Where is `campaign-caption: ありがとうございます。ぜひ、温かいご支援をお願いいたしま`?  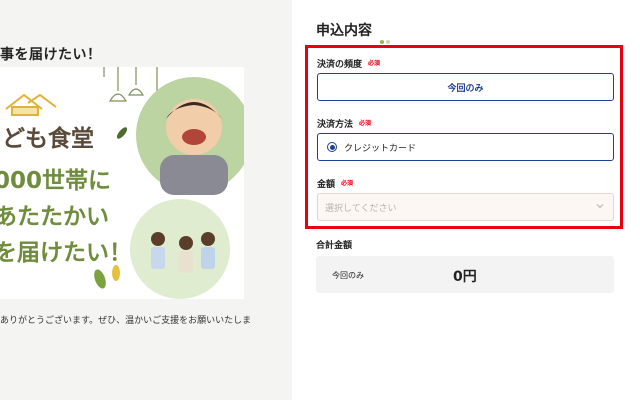 campaign-caption: ありがとうございます。ぜひ、温かいご支援をお願いいたしま is located at coordinates (126, 321).